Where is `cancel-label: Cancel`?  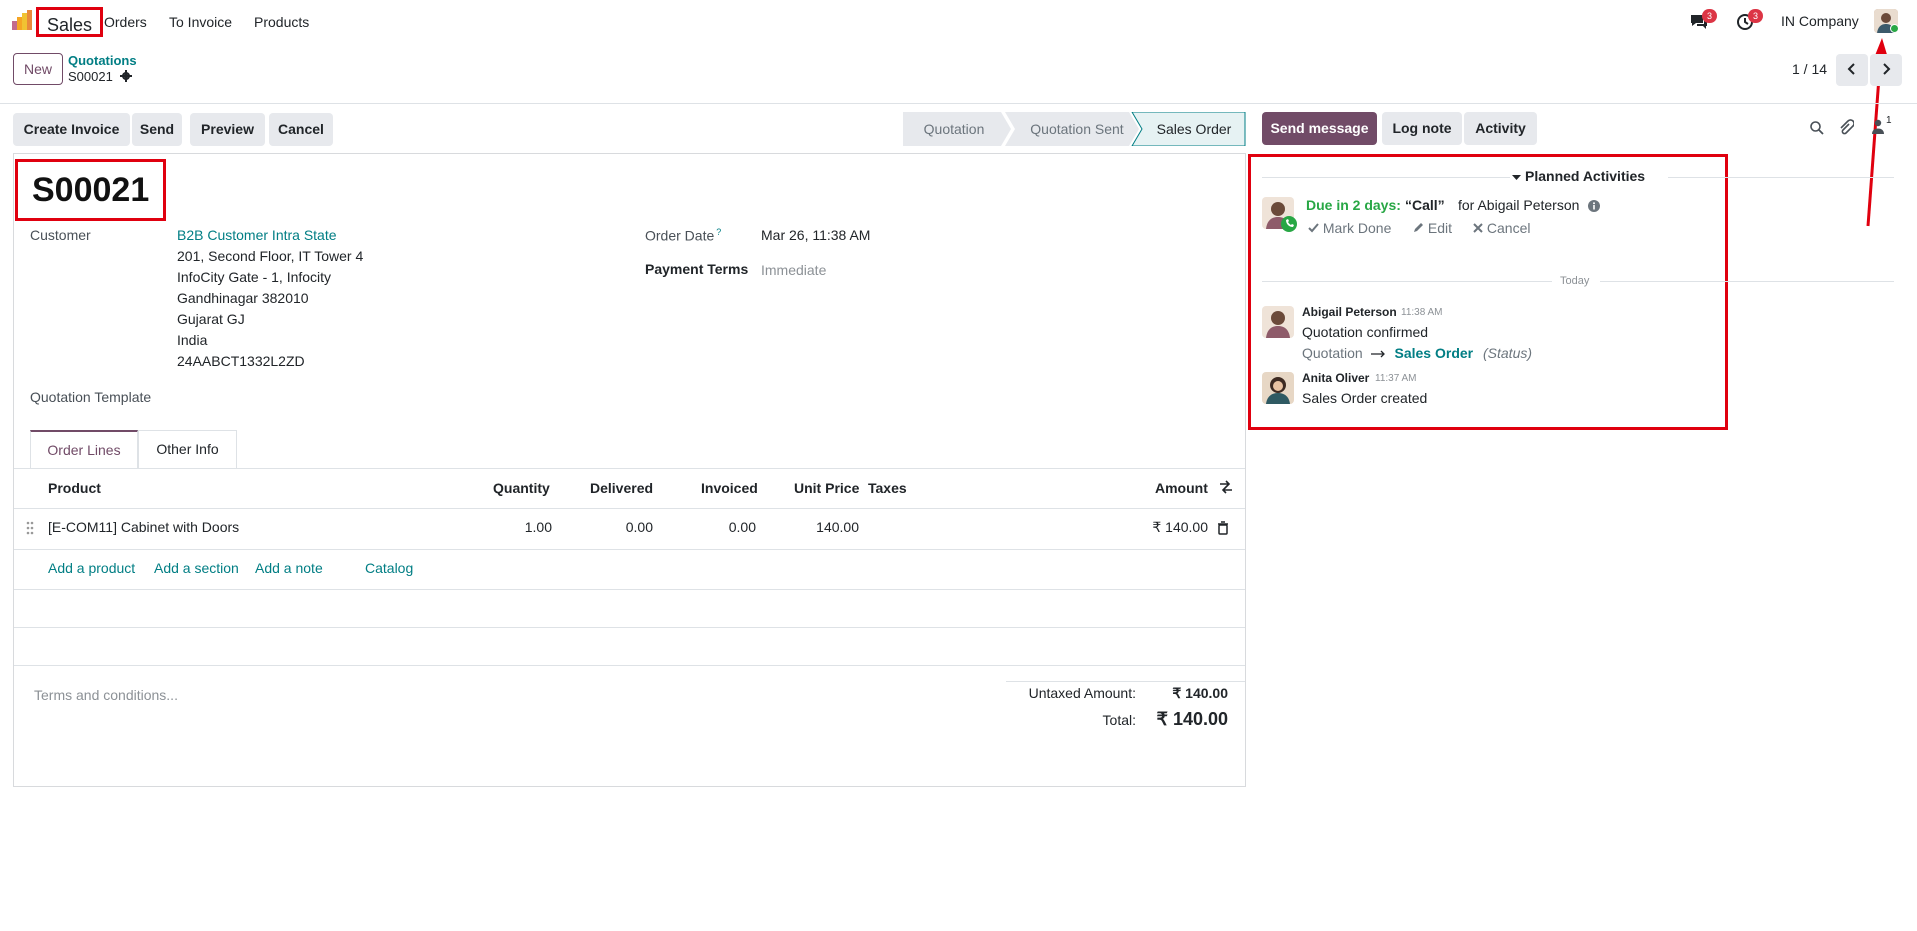
cancel-label: Cancel is located at coordinates (1508, 228).